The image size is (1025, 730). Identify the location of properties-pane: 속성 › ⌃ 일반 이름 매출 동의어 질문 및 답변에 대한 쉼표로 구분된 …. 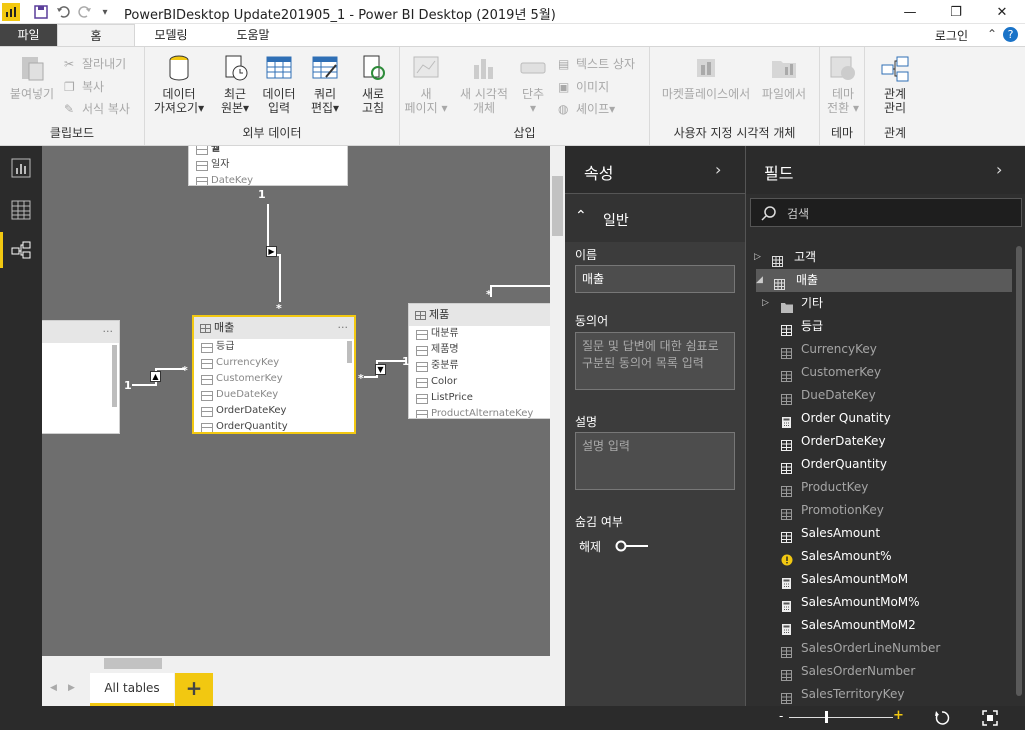
(655, 426).